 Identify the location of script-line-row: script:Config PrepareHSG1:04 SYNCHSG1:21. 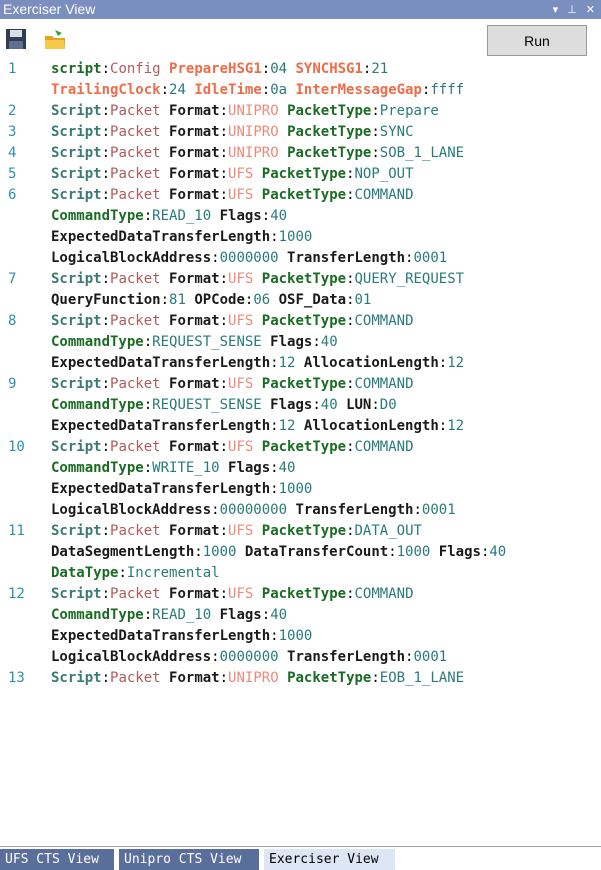
(326, 69).